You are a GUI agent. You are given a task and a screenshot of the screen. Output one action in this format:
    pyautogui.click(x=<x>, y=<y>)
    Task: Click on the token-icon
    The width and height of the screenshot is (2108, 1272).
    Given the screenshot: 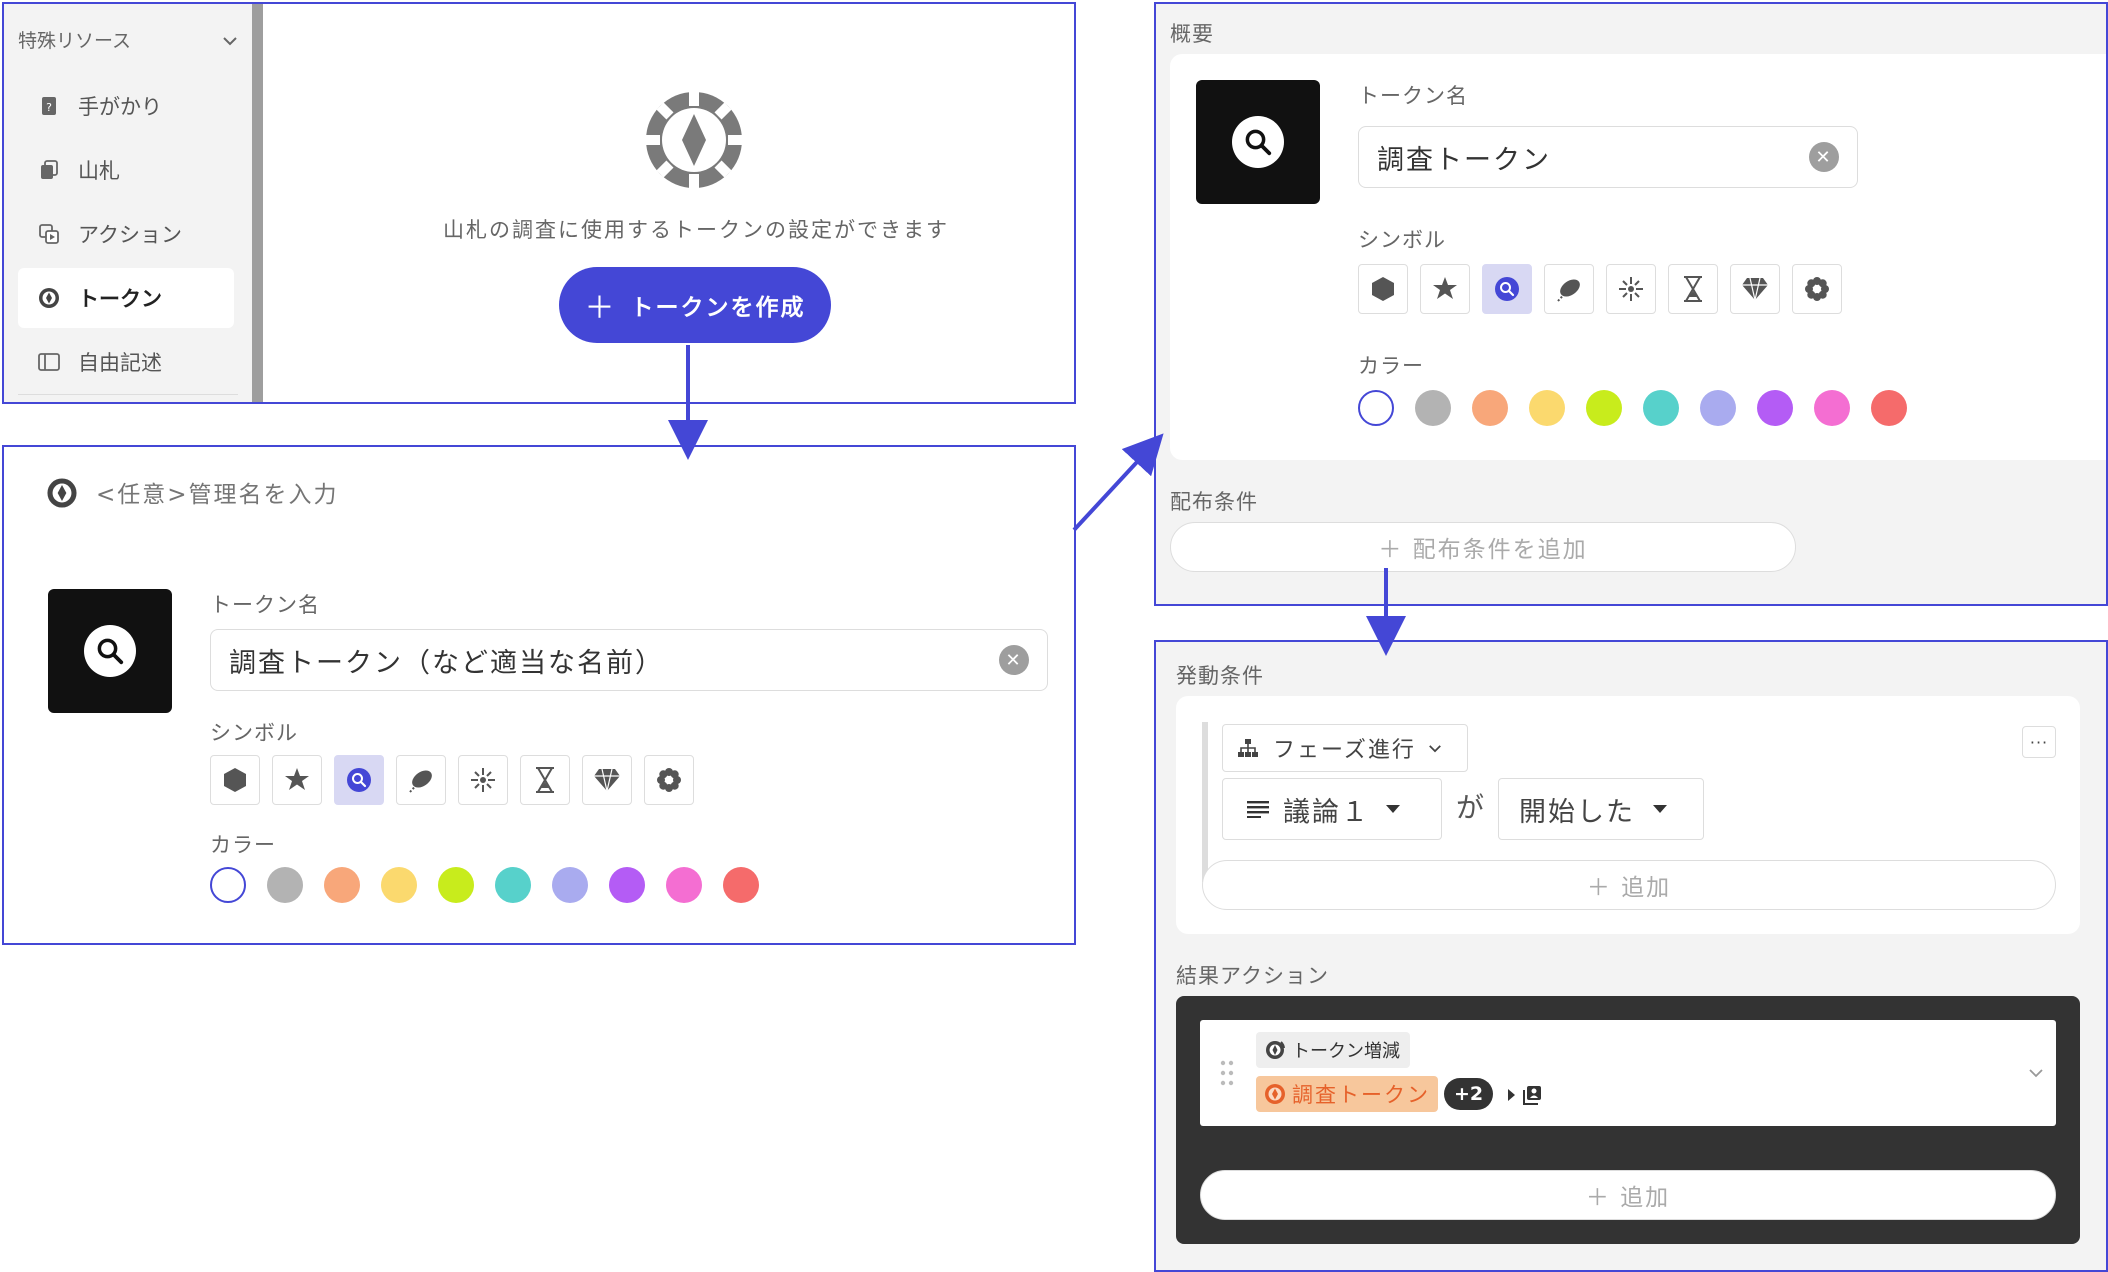 What is the action you would take?
    pyautogui.click(x=49, y=298)
    